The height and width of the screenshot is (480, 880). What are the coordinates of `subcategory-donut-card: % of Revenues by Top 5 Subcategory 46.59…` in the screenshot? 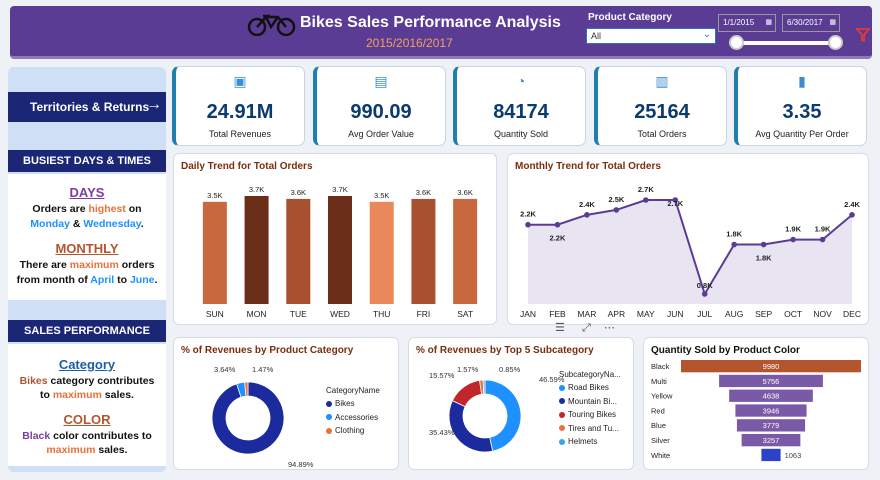 It's located at (521, 403).